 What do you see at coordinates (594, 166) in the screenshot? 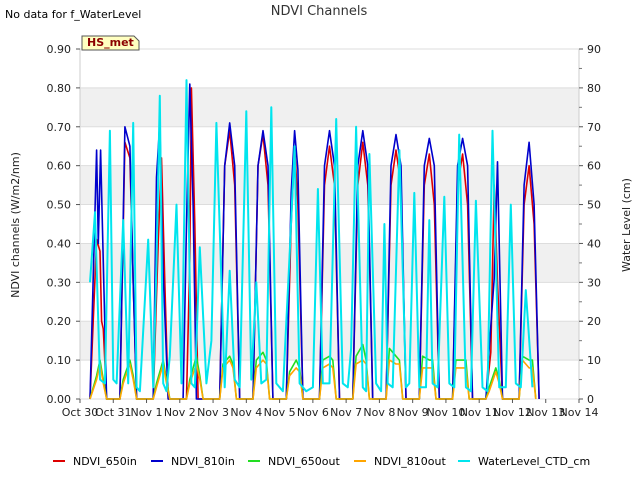
I see `right-y-tick-label: 60` at bounding box center [594, 166].